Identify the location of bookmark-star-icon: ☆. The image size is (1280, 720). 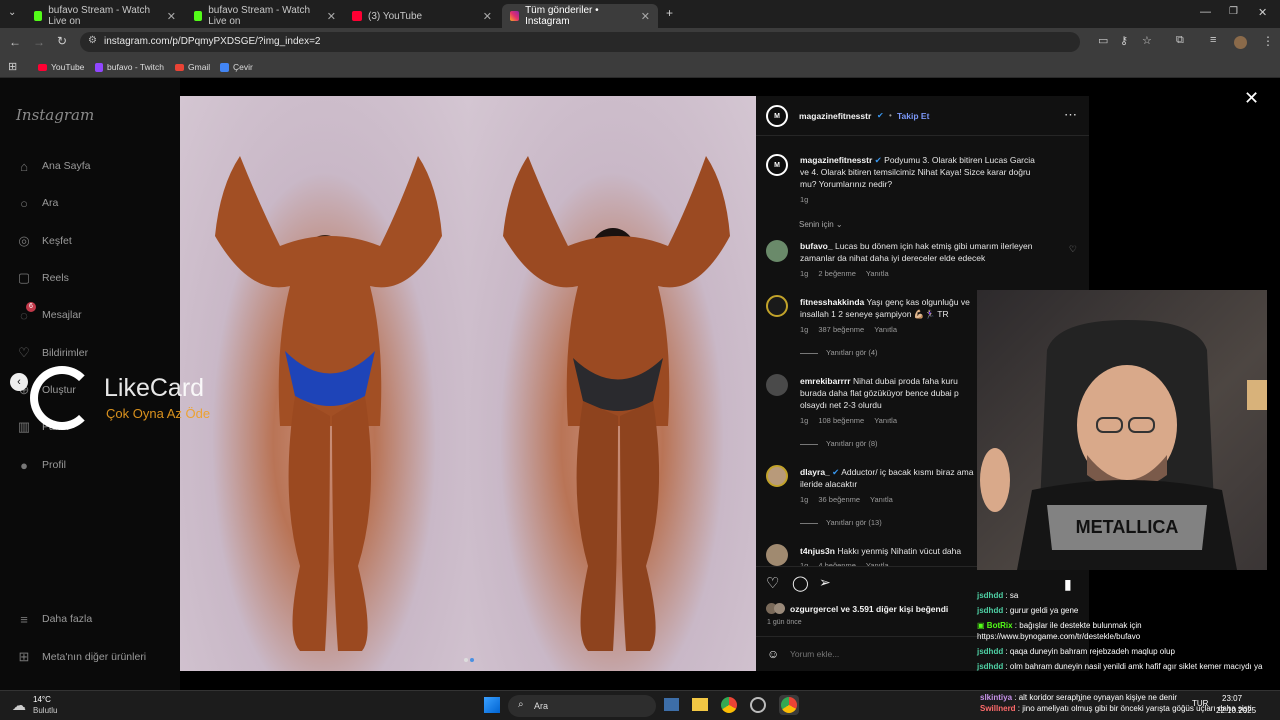
(1147, 40).